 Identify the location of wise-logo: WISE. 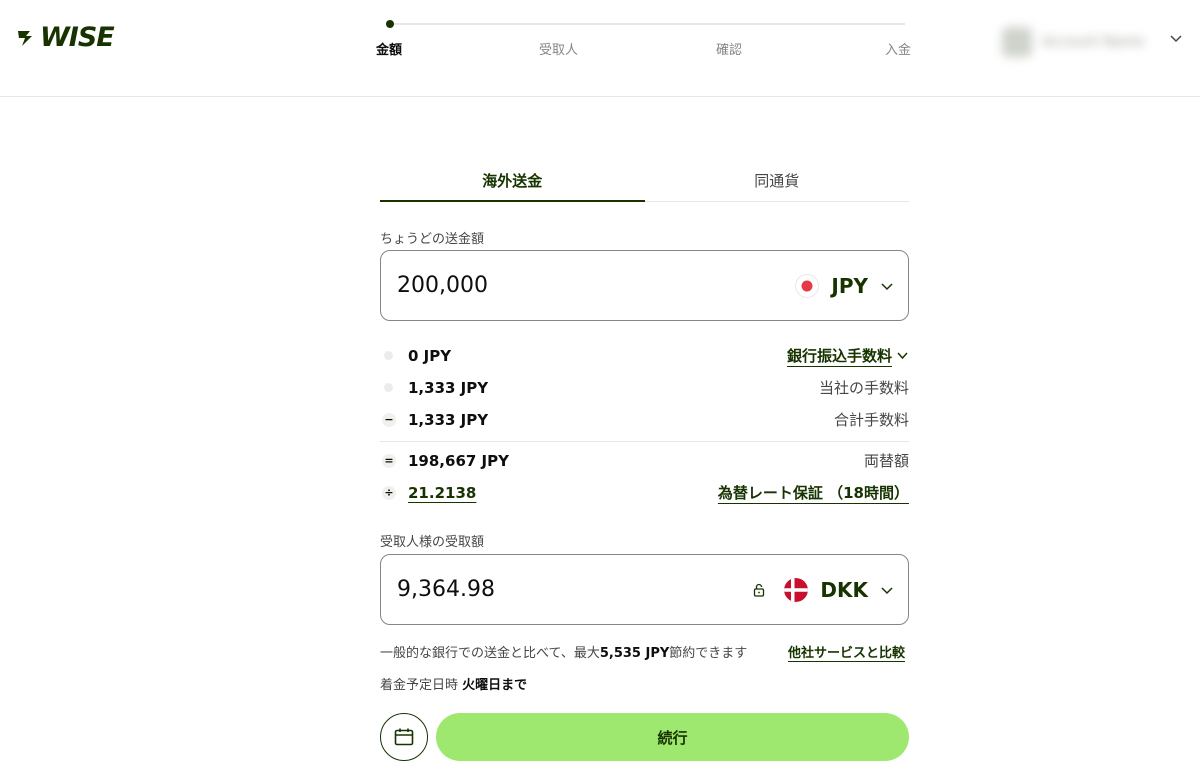
(65, 37).